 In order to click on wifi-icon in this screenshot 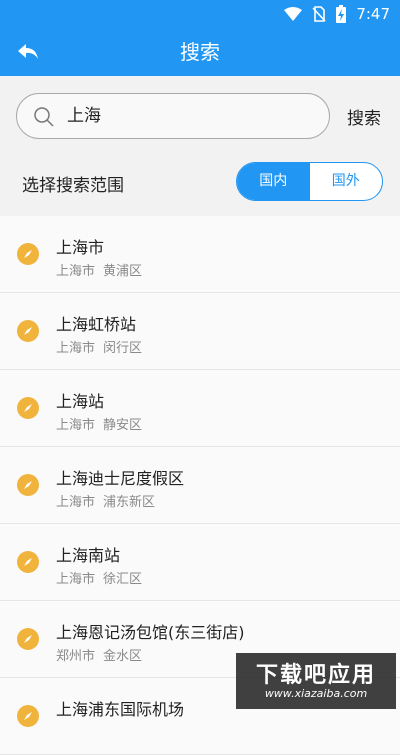, I will do `click(293, 14)`.